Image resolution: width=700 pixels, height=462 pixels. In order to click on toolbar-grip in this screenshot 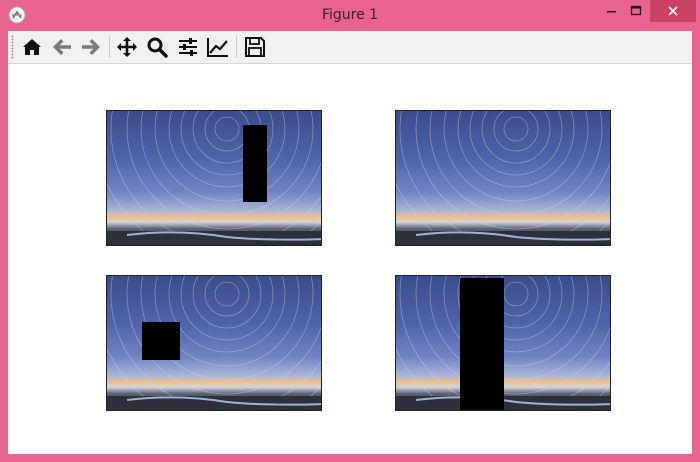, I will do `click(12, 47)`.